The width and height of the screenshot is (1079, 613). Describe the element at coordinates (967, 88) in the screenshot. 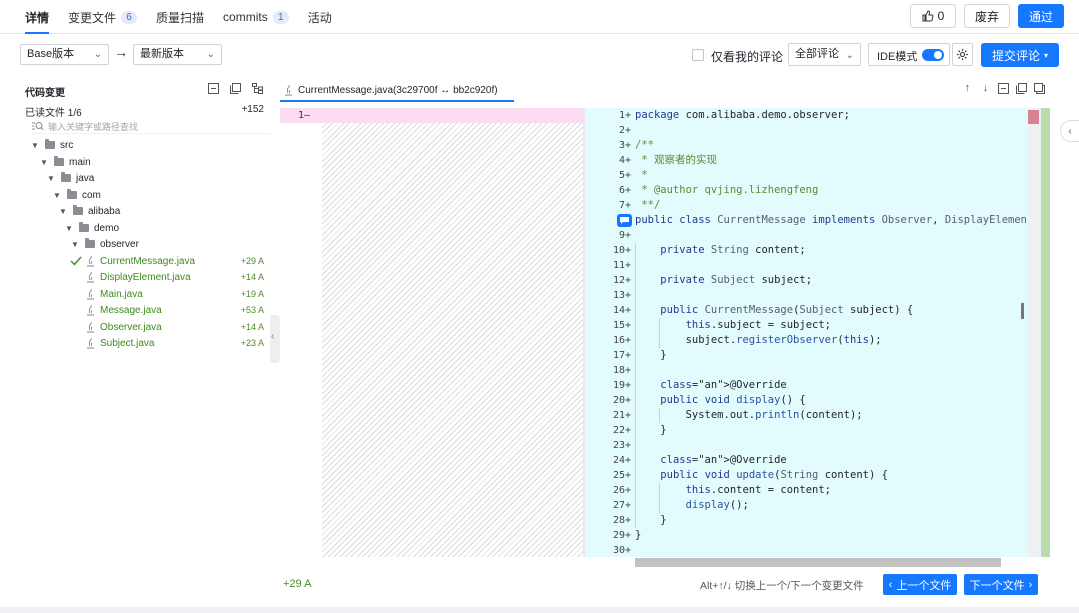

I see `arrow-up-icon: ↑` at that location.